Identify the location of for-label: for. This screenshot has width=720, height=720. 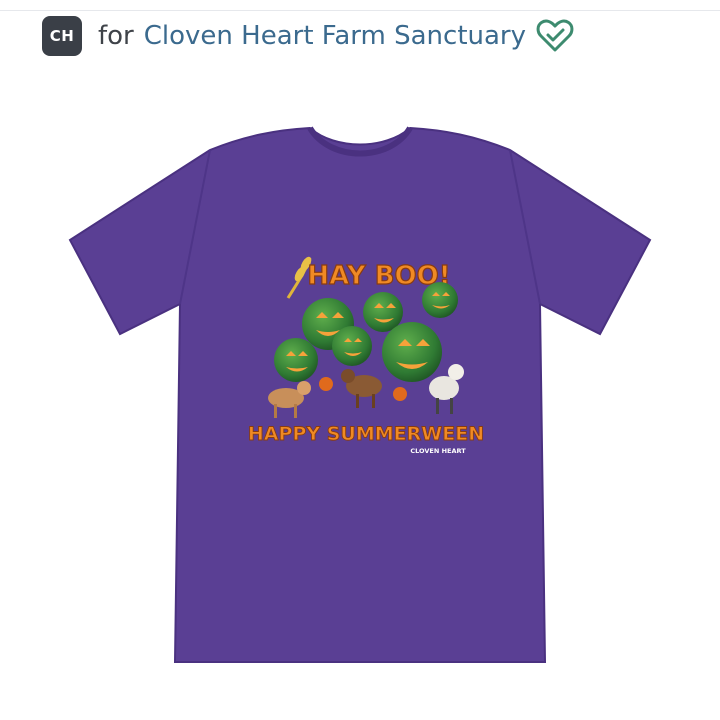
(116, 36).